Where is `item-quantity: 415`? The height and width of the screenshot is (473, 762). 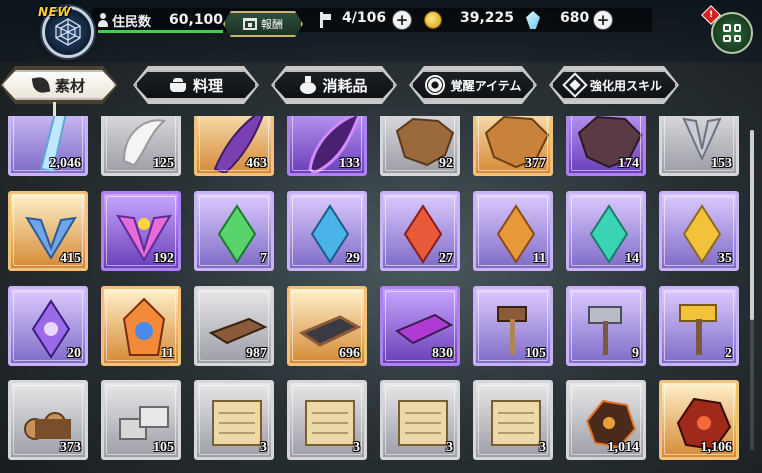 item-quantity: 415 is located at coordinates (70, 258).